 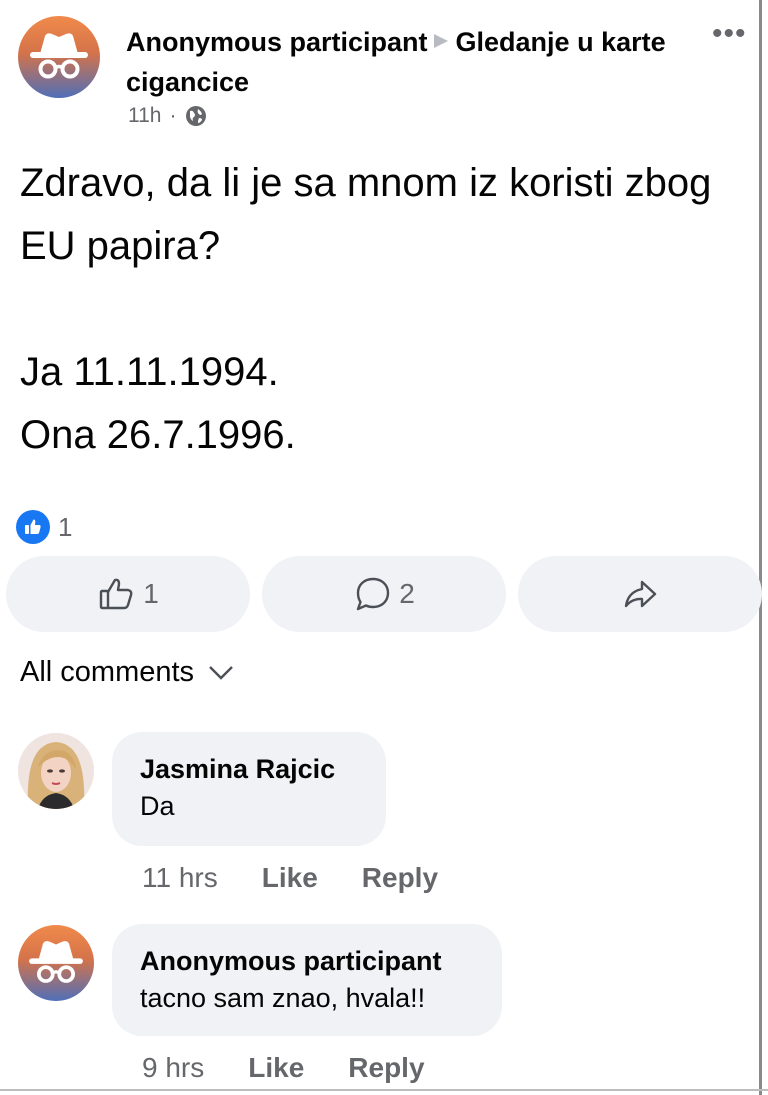 What do you see at coordinates (116, 594) in the screenshot?
I see `thumbs-up-icon` at bounding box center [116, 594].